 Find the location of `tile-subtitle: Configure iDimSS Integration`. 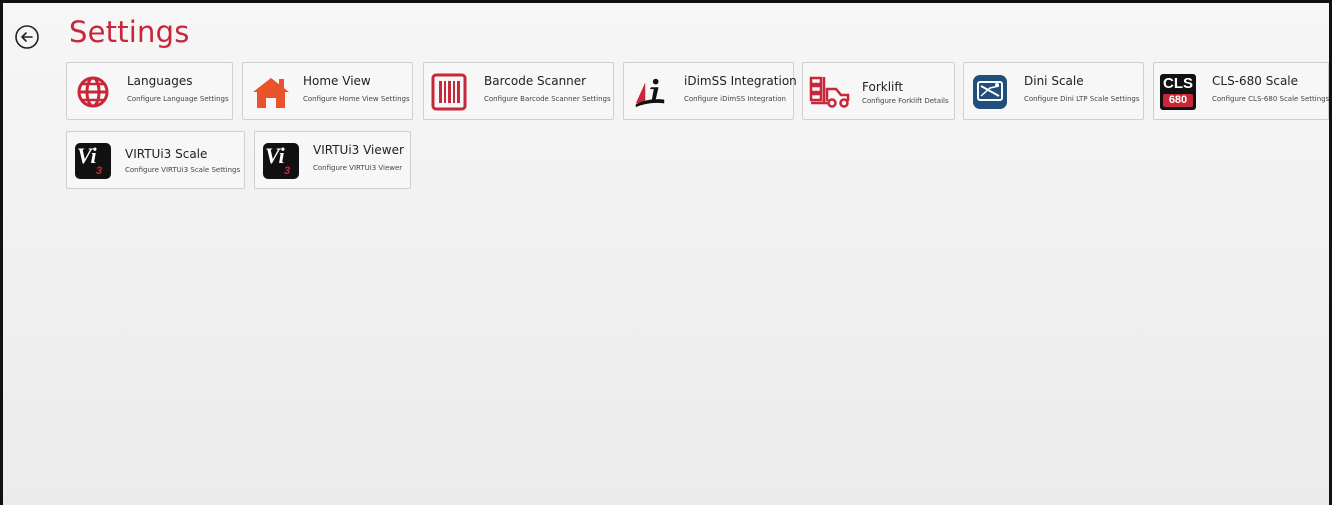

tile-subtitle: Configure iDimSS Integration is located at coordinates (735, 99).